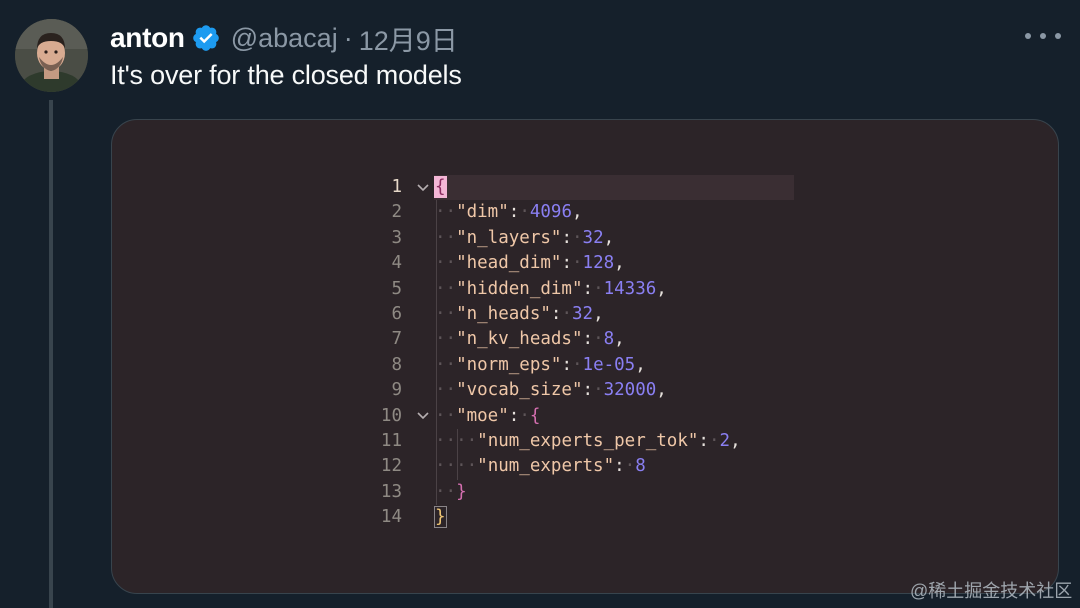 Image resolution: width=1080 pixels, height=608 pixels. Describe the element at coordinates (286, 75) in the screenshot. I see `tweet-text: It's over for the closed models` at that location.